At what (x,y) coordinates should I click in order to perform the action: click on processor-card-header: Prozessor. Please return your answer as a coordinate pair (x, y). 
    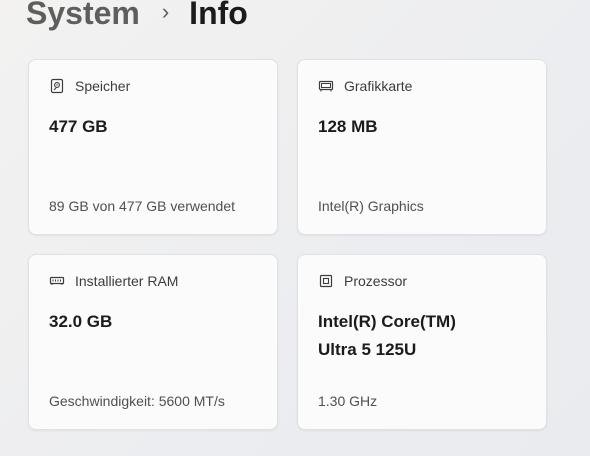
    Looking at the image, I should click on (362, 281).